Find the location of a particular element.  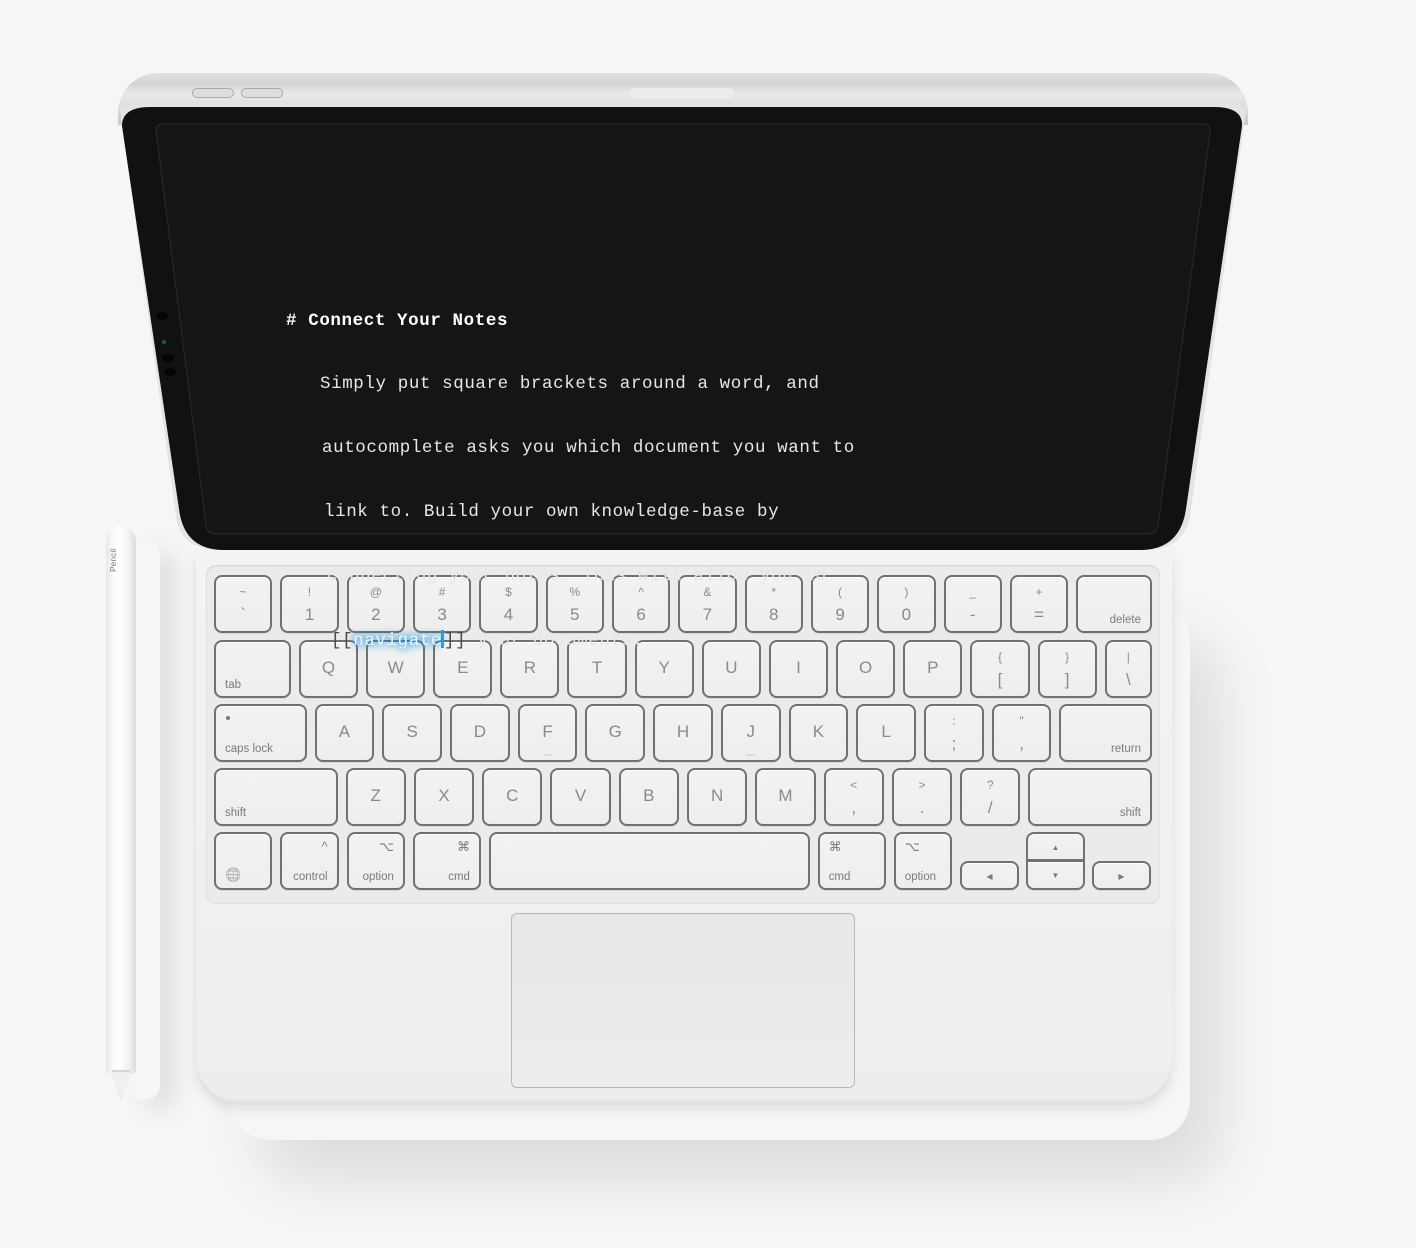

key-p: P is located at coordinates (933, 669).